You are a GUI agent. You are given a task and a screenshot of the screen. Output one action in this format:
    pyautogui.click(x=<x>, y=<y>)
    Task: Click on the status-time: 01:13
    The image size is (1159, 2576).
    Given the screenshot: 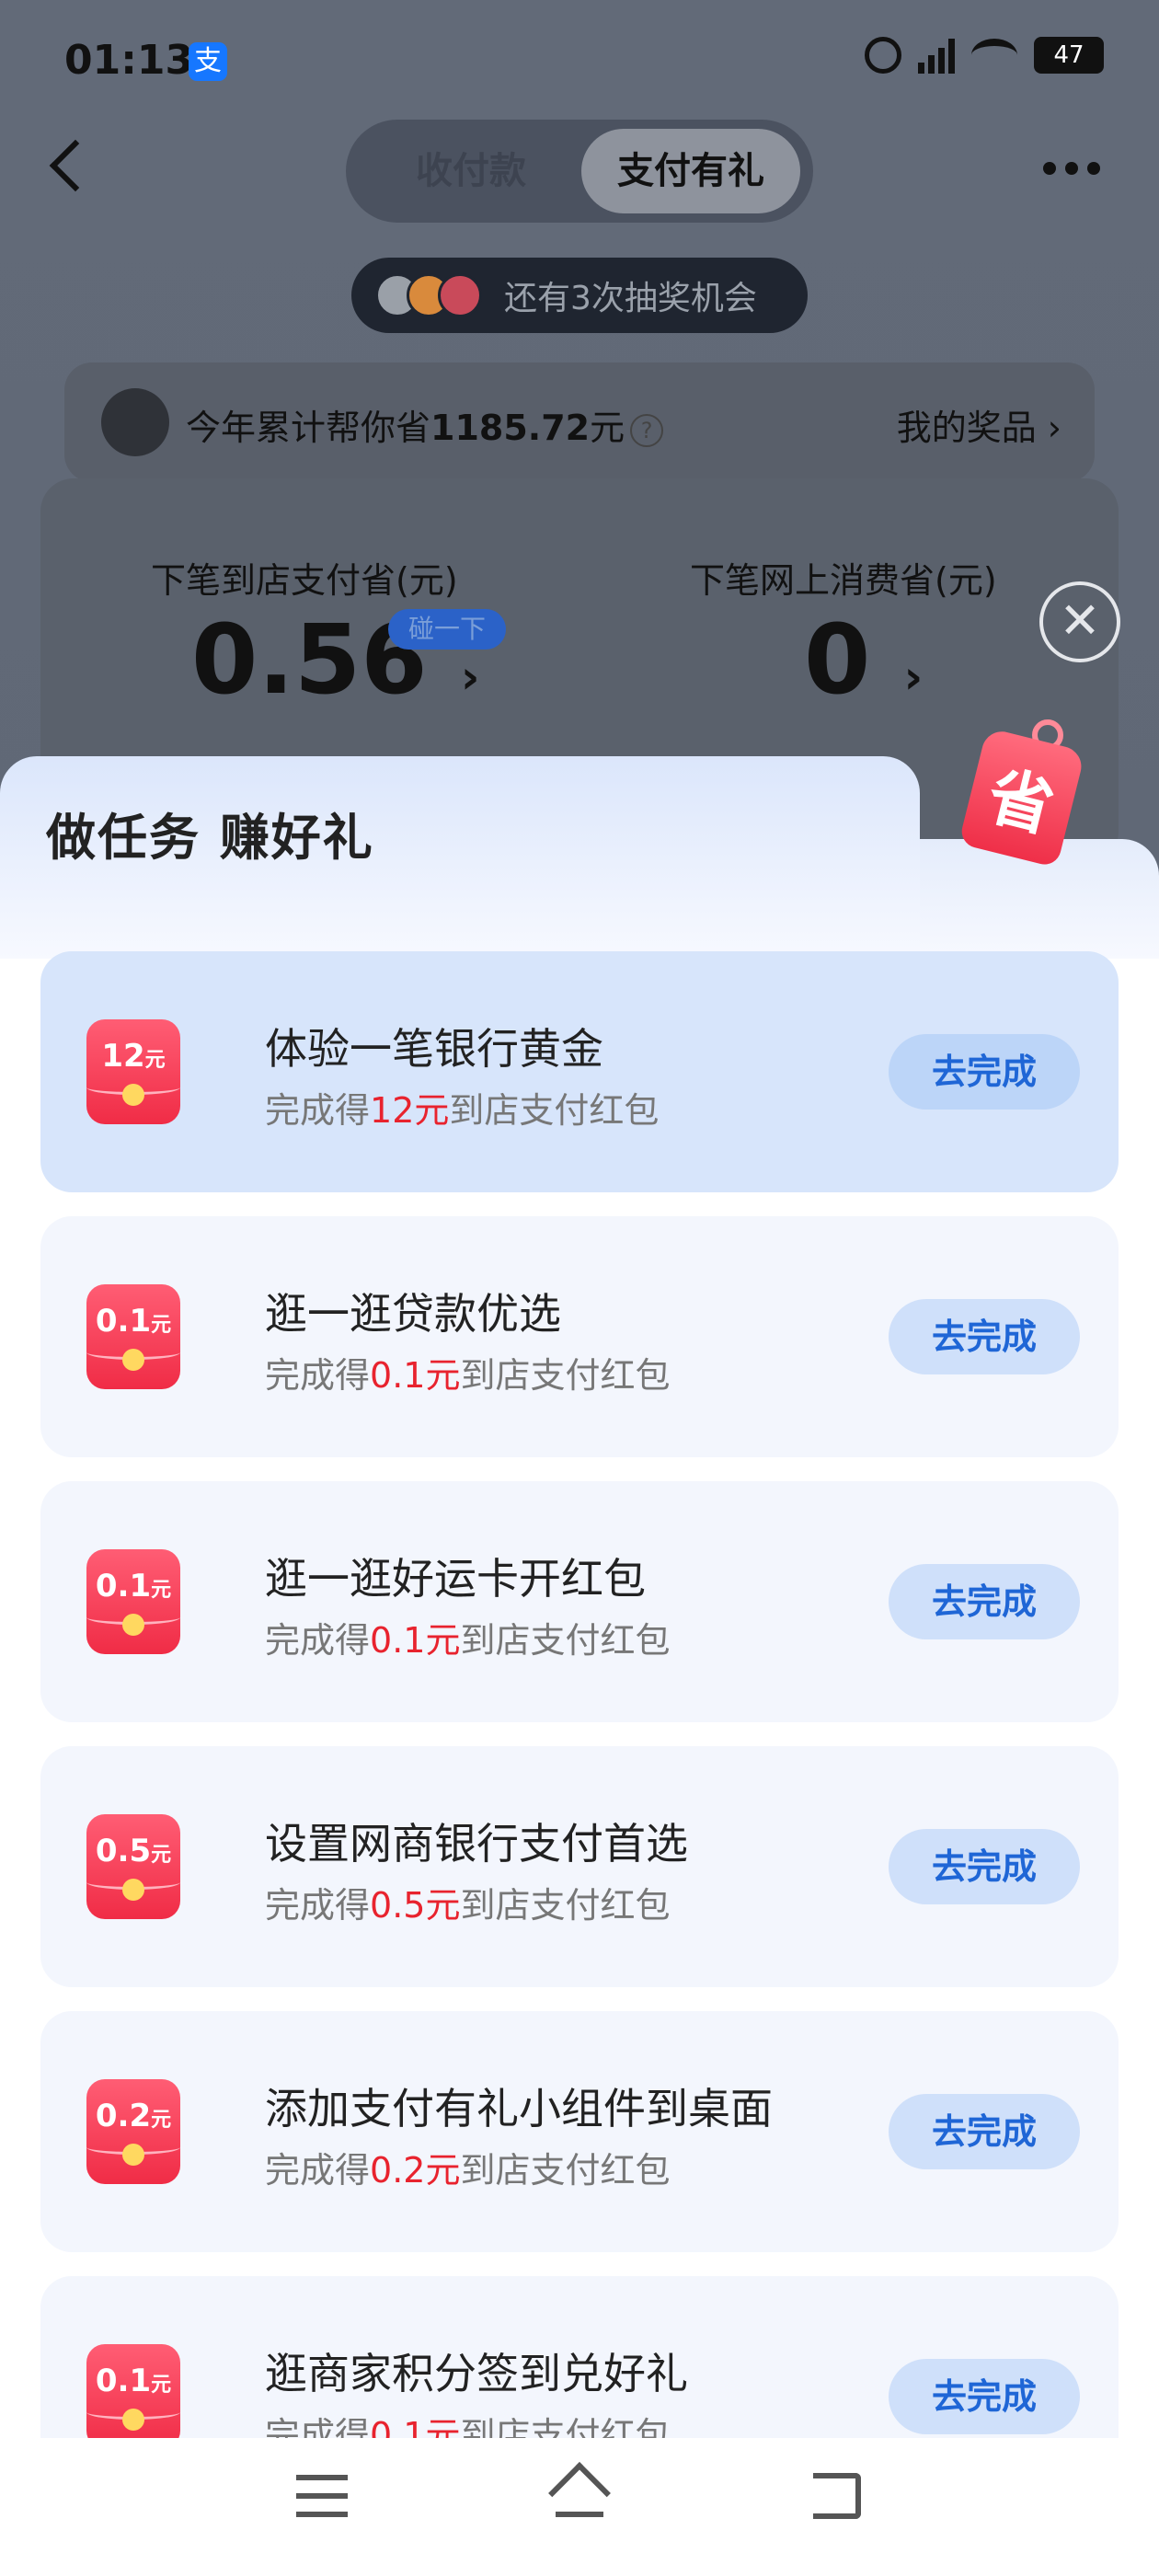 What is the action you would take?
    pyautogui.click(x=129, y=60)
    